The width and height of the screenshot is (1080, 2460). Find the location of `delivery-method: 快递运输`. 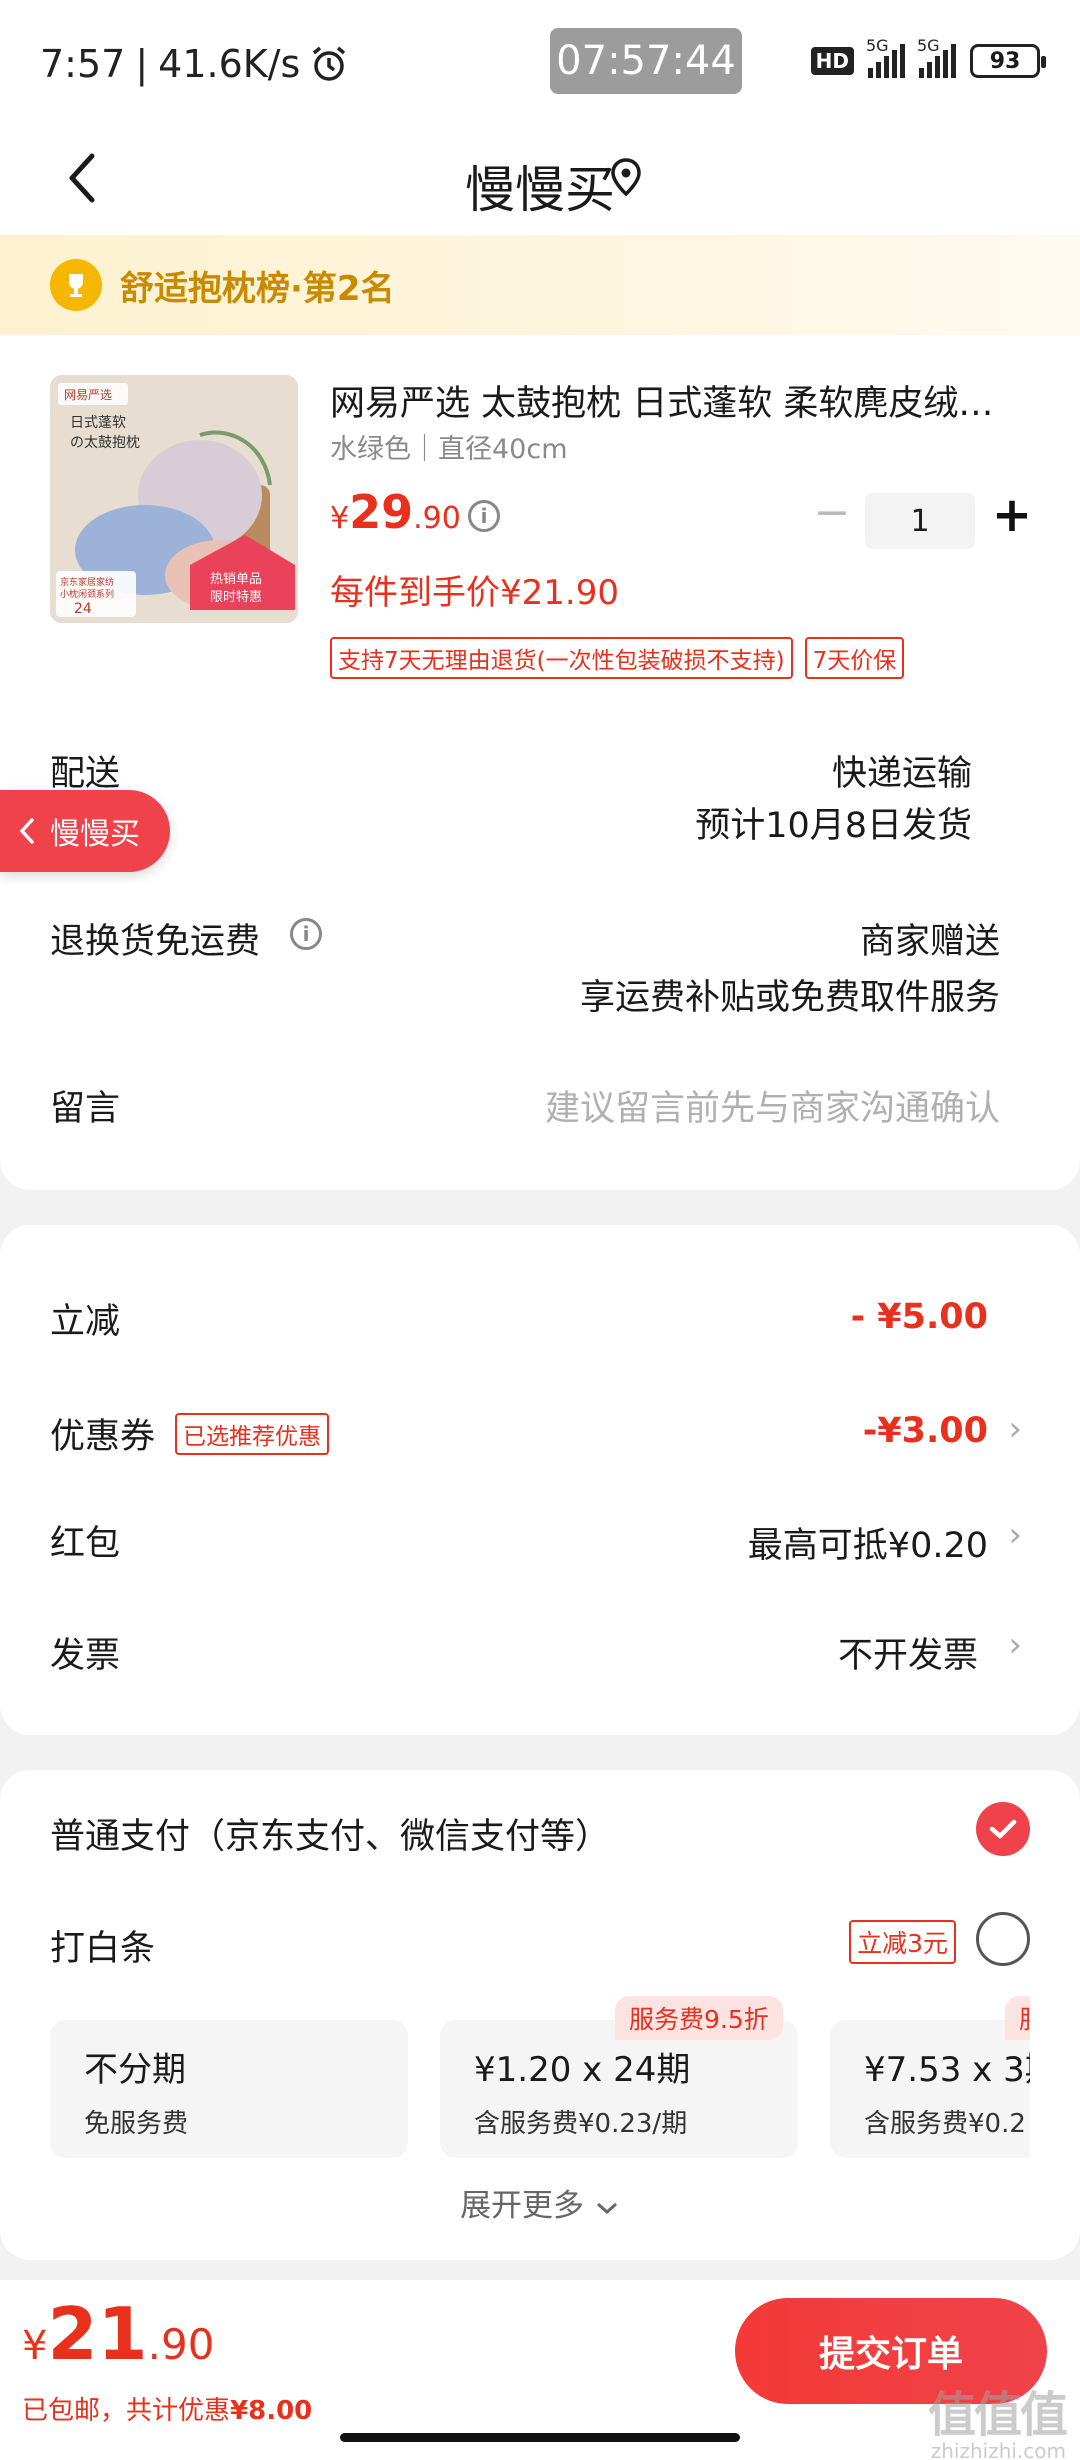

delivery-method: 快递运输 is located at coordinates (902, 770).